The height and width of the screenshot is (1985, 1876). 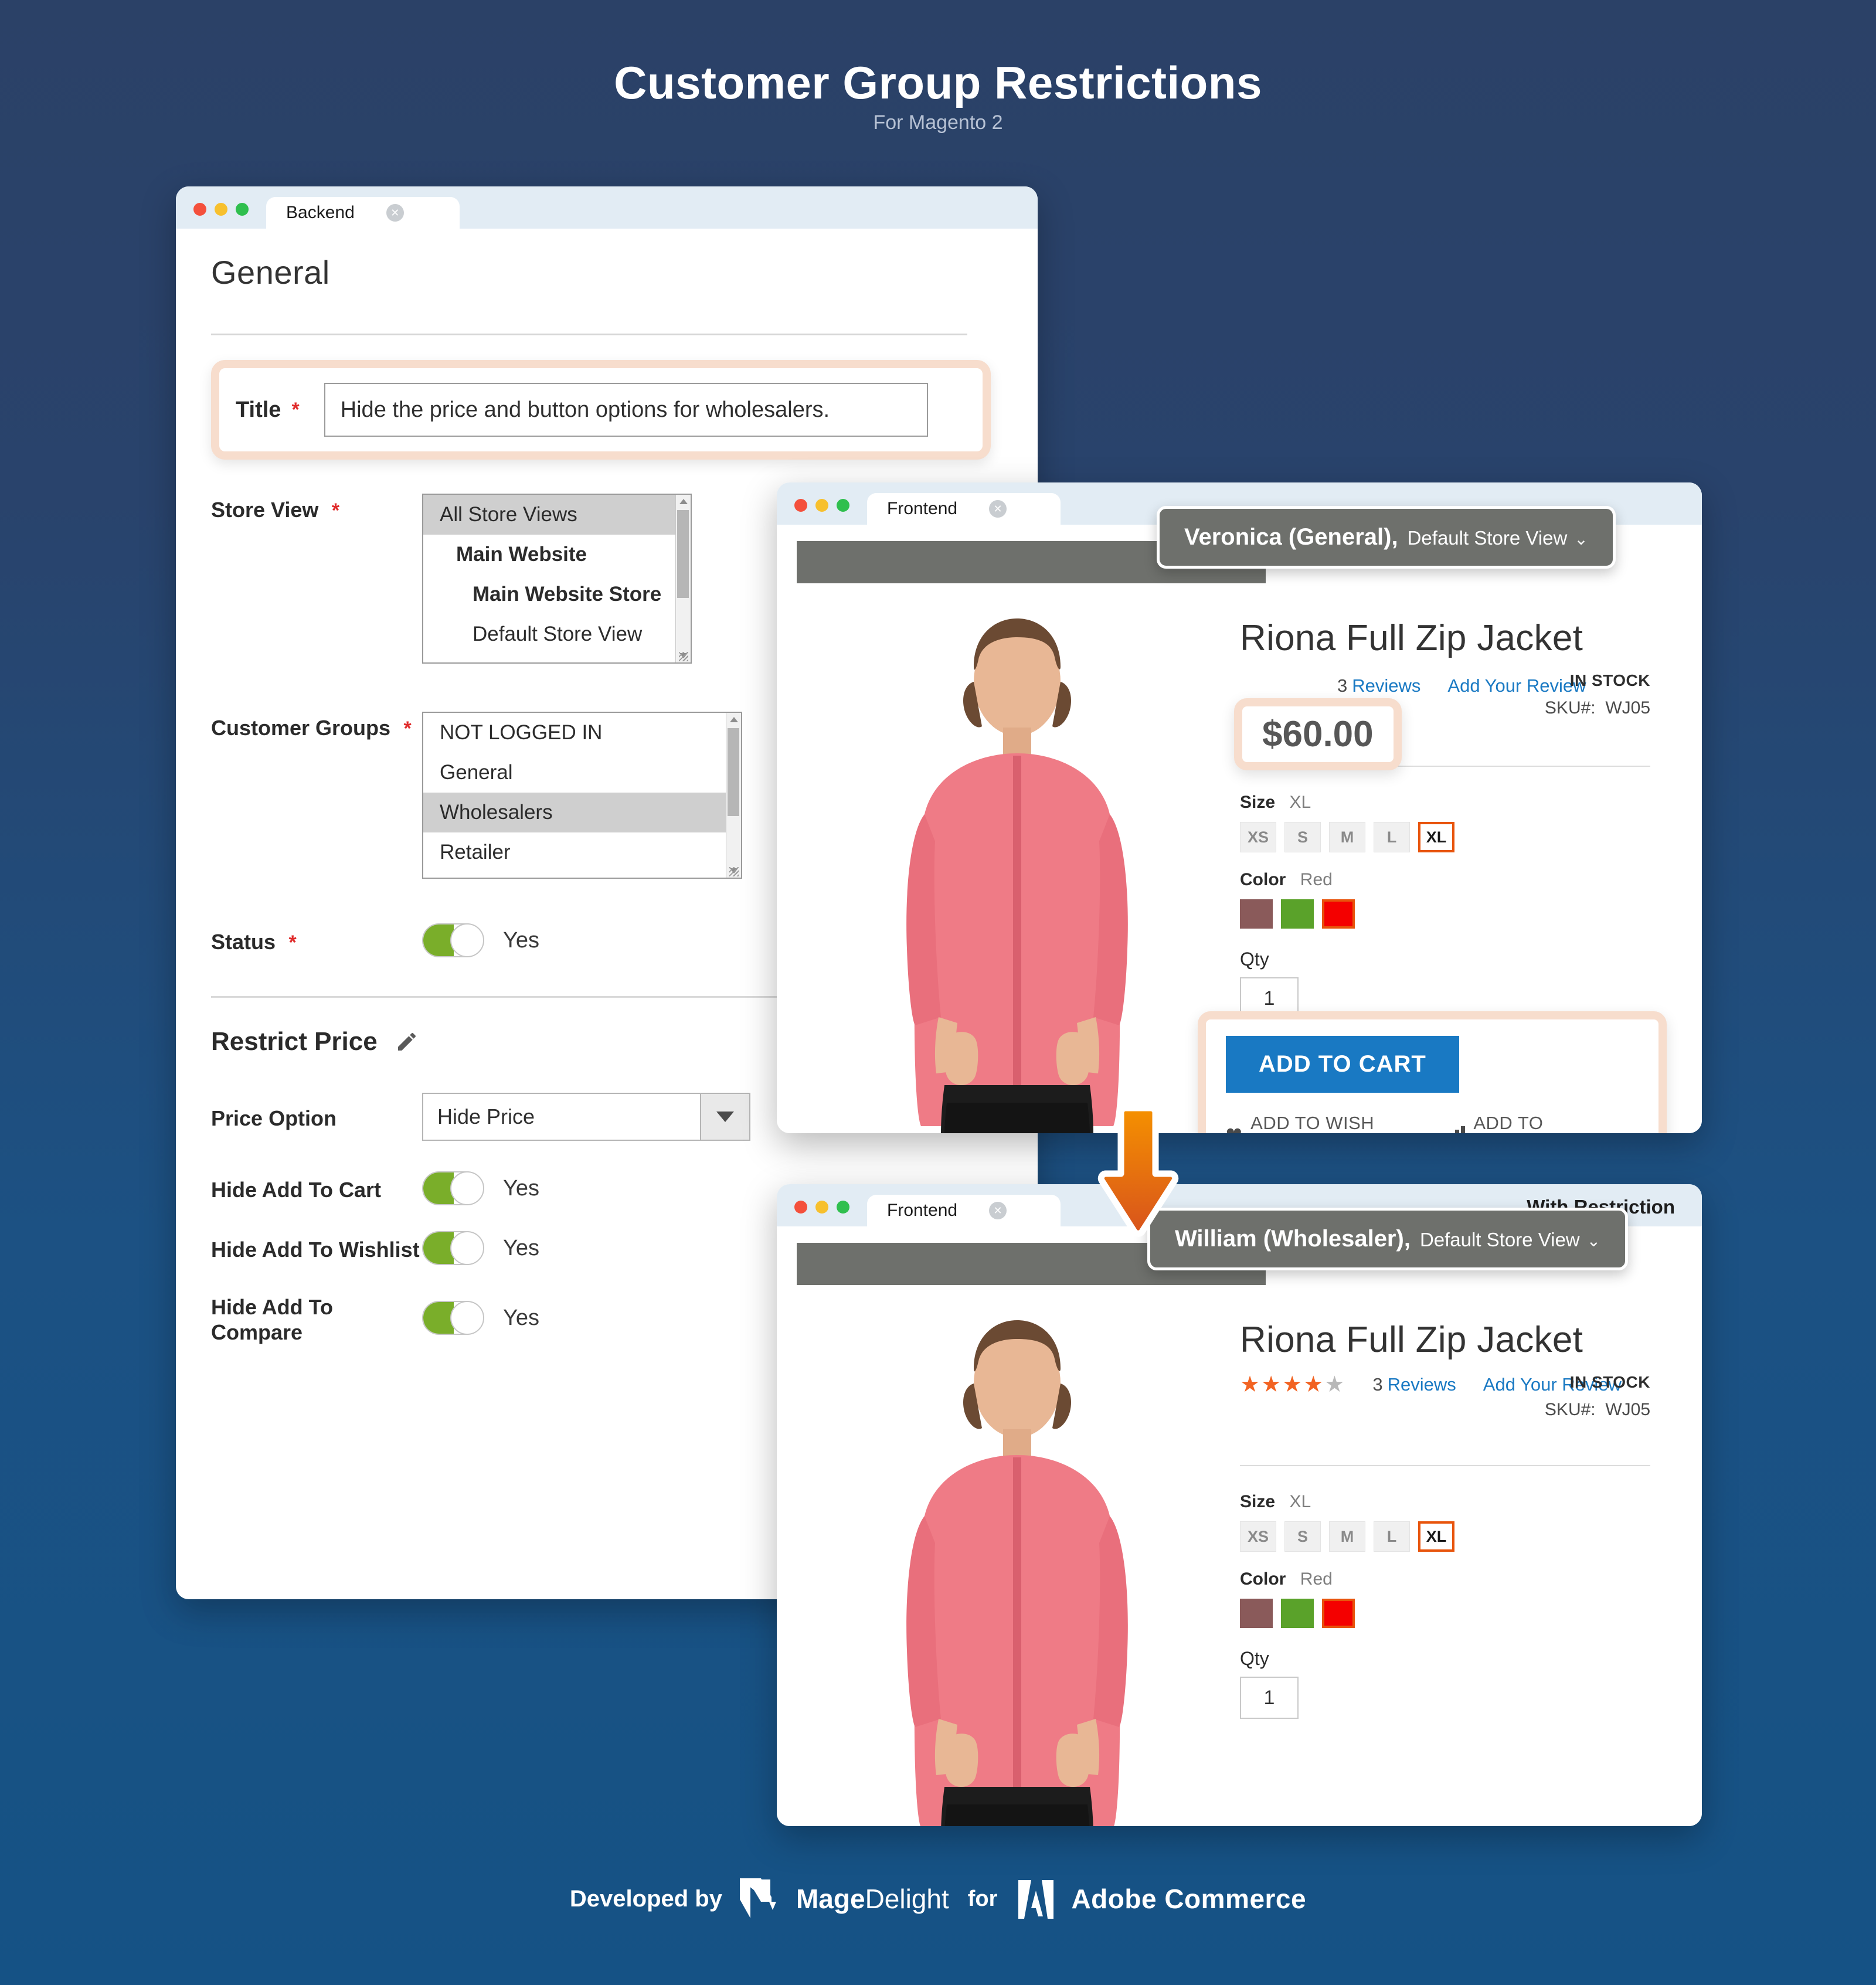 I want to click on hide-add-to-cart-toggle, so click(x=453, y=1188).